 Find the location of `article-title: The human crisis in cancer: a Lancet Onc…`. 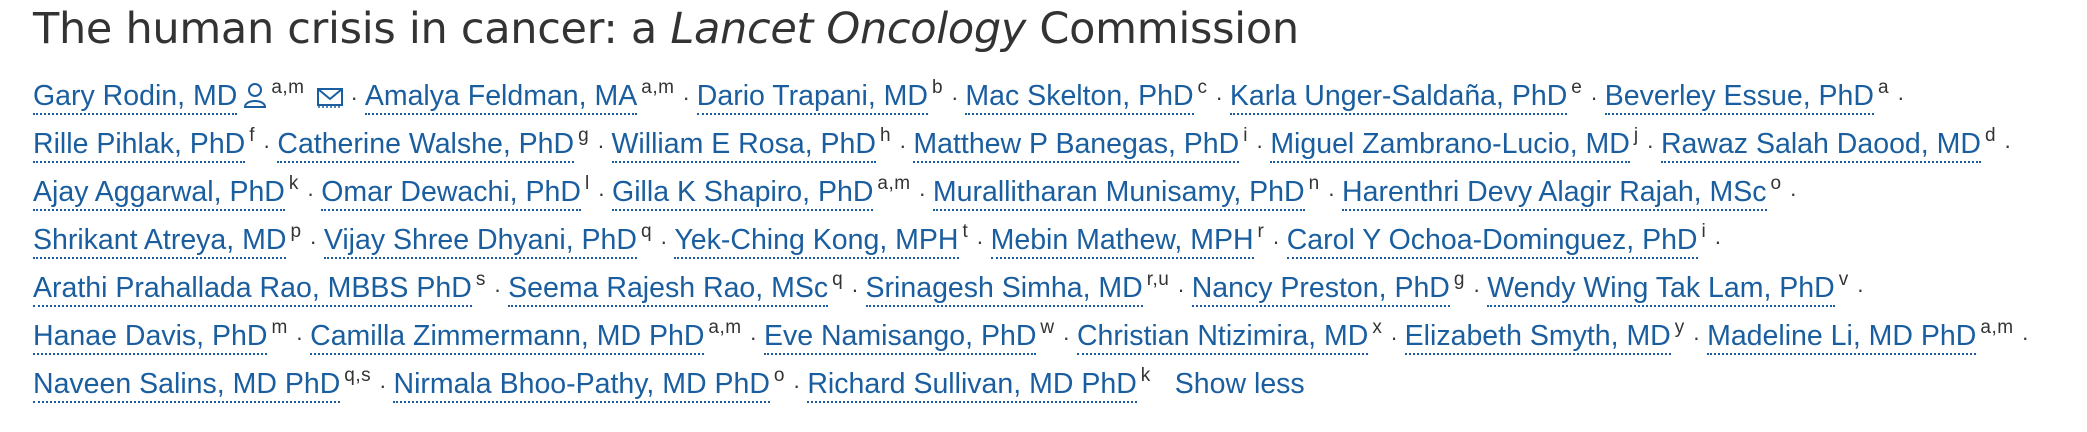

article-title: The human crisis in cancer: a Lancet Onc… is located at coordinates (1060, 28).